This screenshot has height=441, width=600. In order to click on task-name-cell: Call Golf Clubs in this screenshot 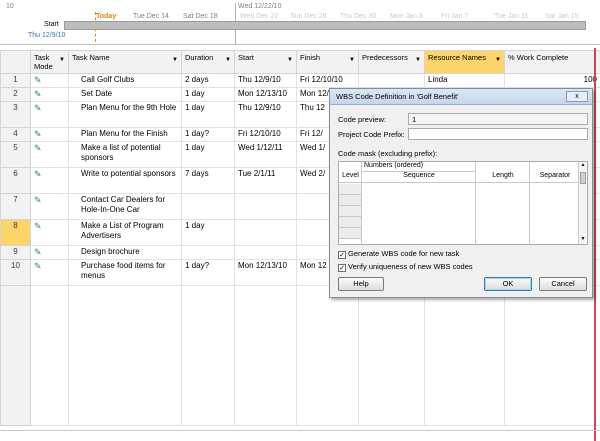, I will do `click(125, 80)`.